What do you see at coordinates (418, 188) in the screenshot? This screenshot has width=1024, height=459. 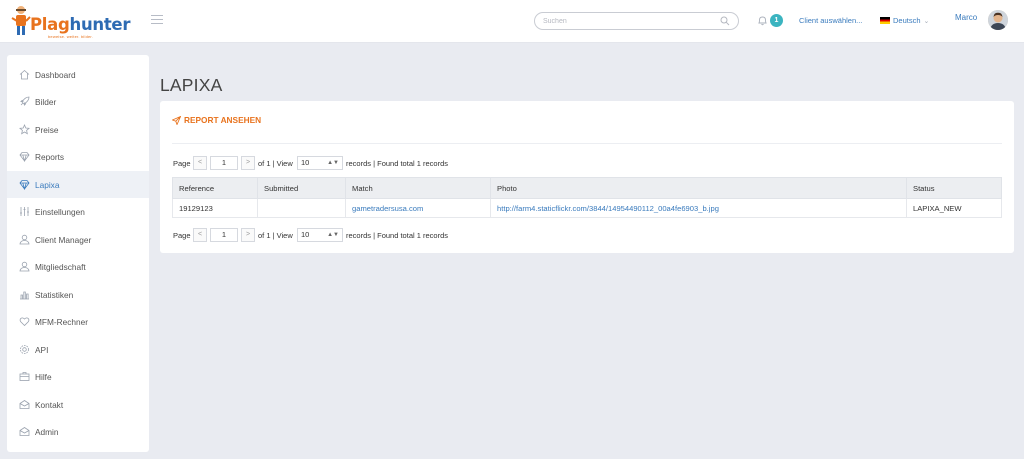 I see `column-header: Match` at bounding box center [418, 188].